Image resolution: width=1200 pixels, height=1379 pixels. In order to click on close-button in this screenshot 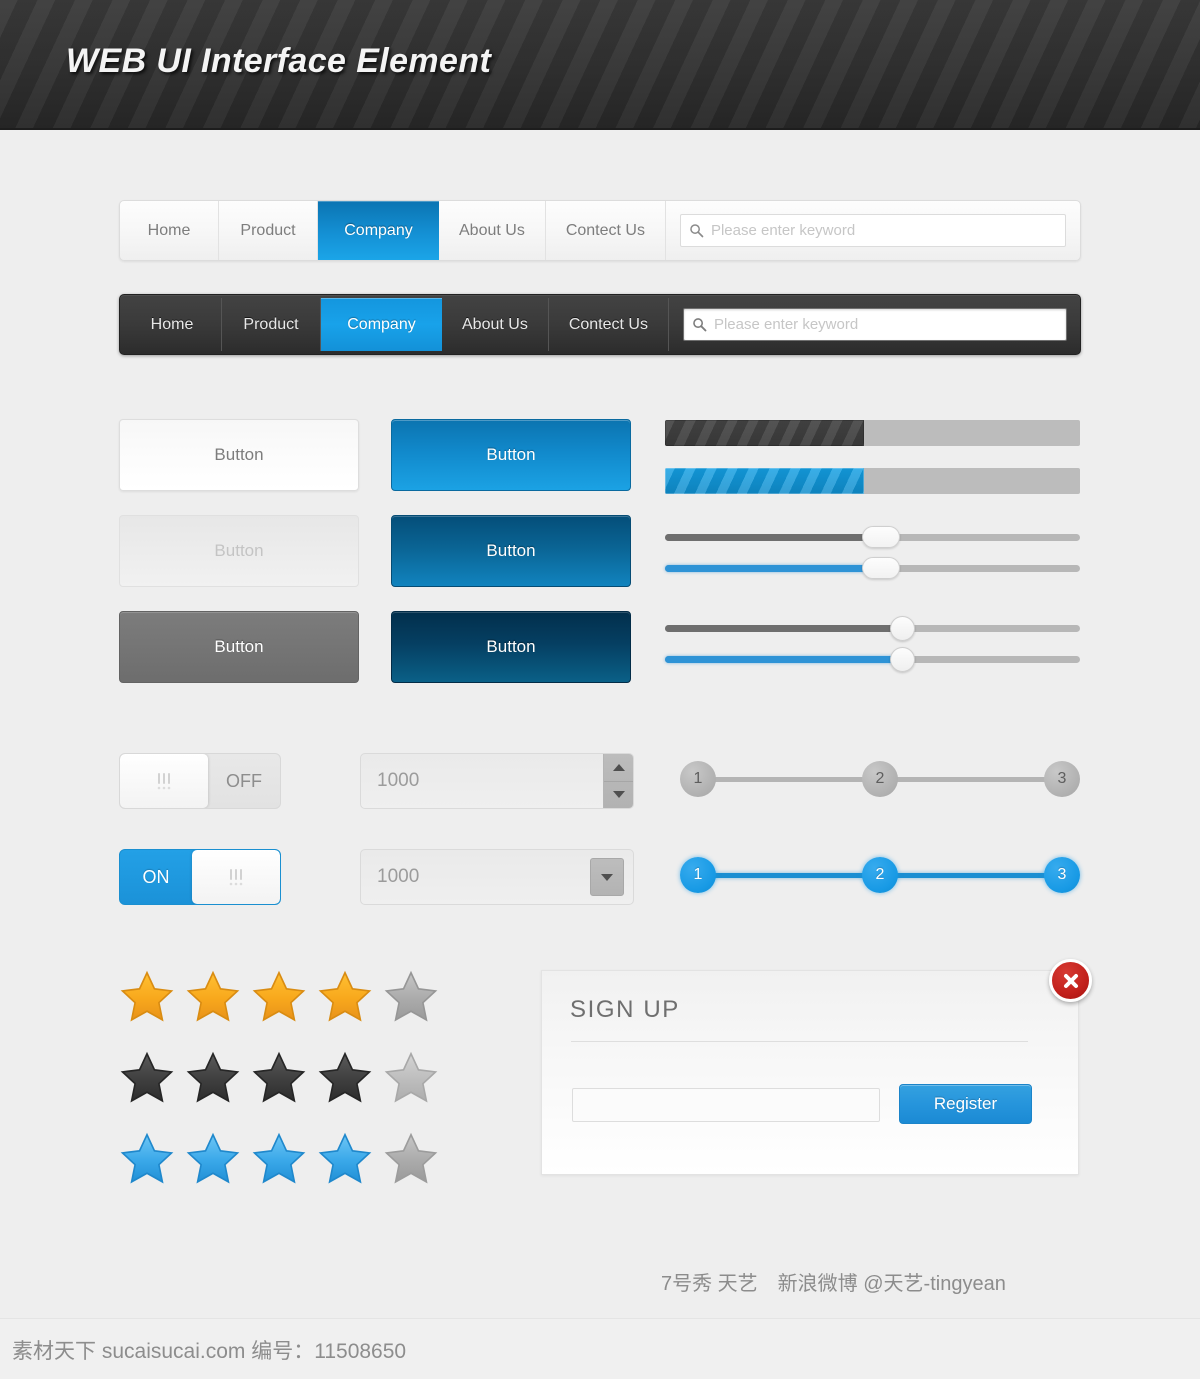, I will do `click(1070, 980)`.